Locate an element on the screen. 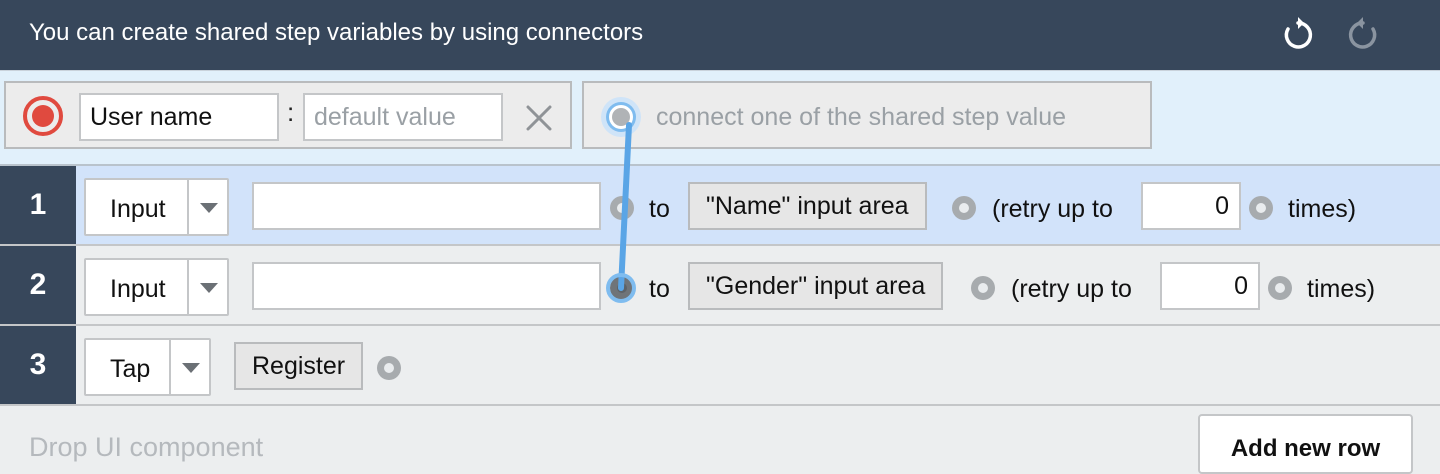  drop-zone-label: Drop UI component is located at coordinates (146, 447).